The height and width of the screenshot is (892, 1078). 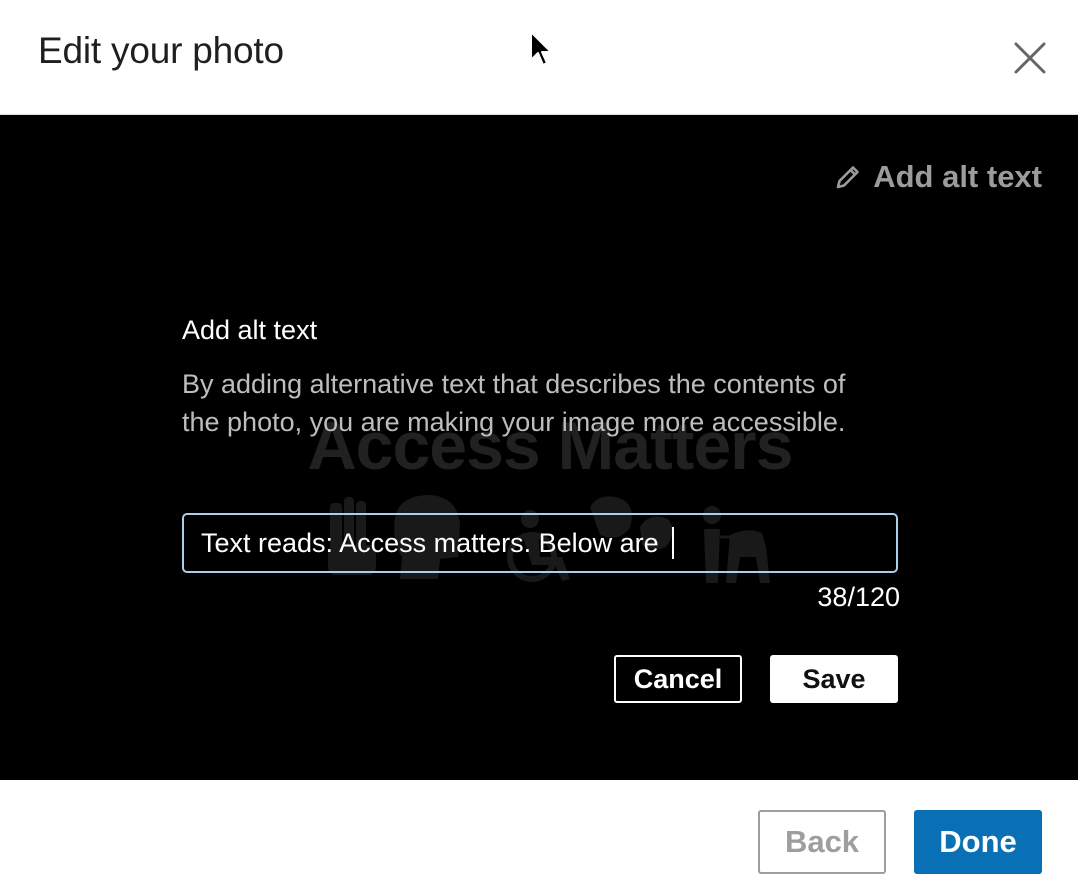 I want to click on pencil-icon, so click(x=848, y=177).